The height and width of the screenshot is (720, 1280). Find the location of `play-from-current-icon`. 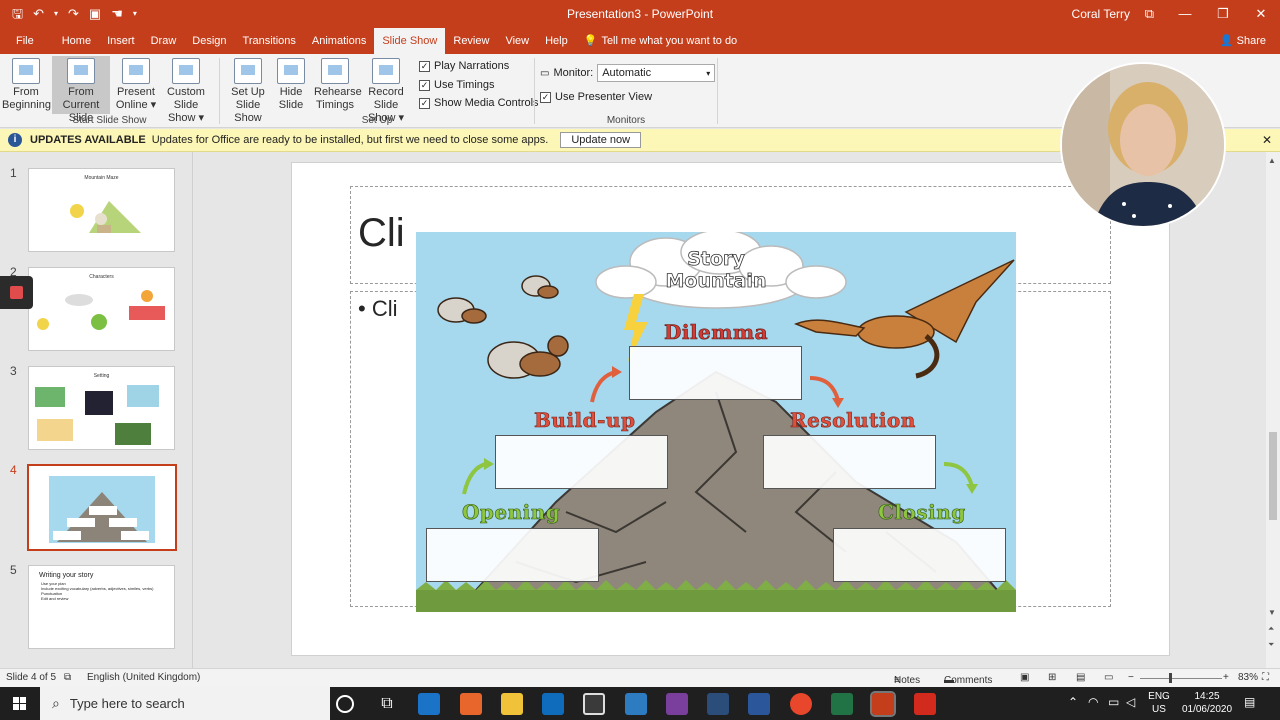

play-from-current-icon is located at coordinates (81, 71).